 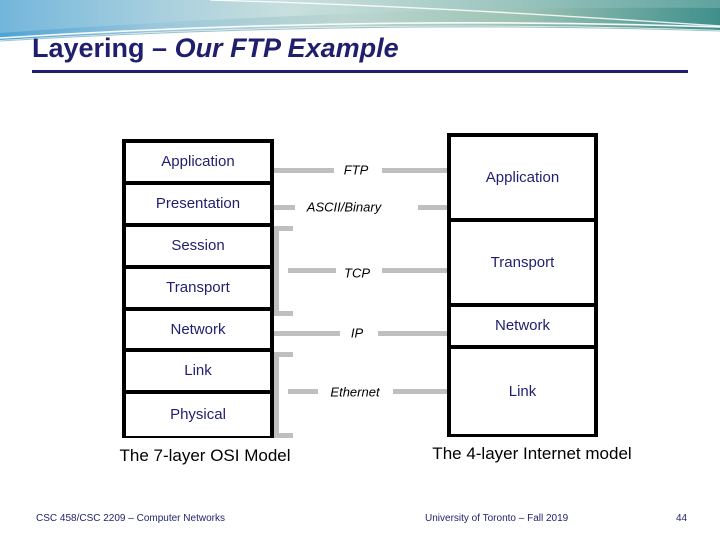 I want to click on osi-layer-link-label: Link, so click(x=198, y=371).